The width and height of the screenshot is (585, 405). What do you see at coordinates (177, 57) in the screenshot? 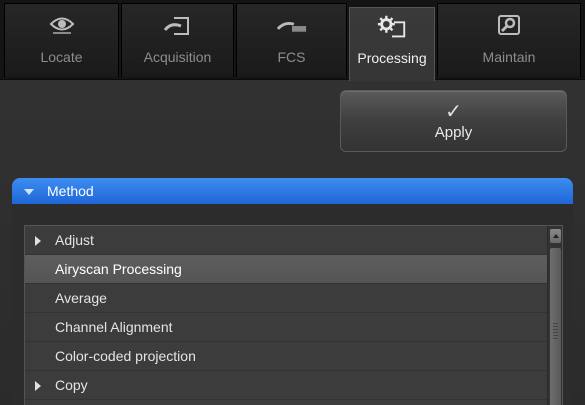
I see `tab-acquisition-label: Acquisition` at bounding box center [177, 57].